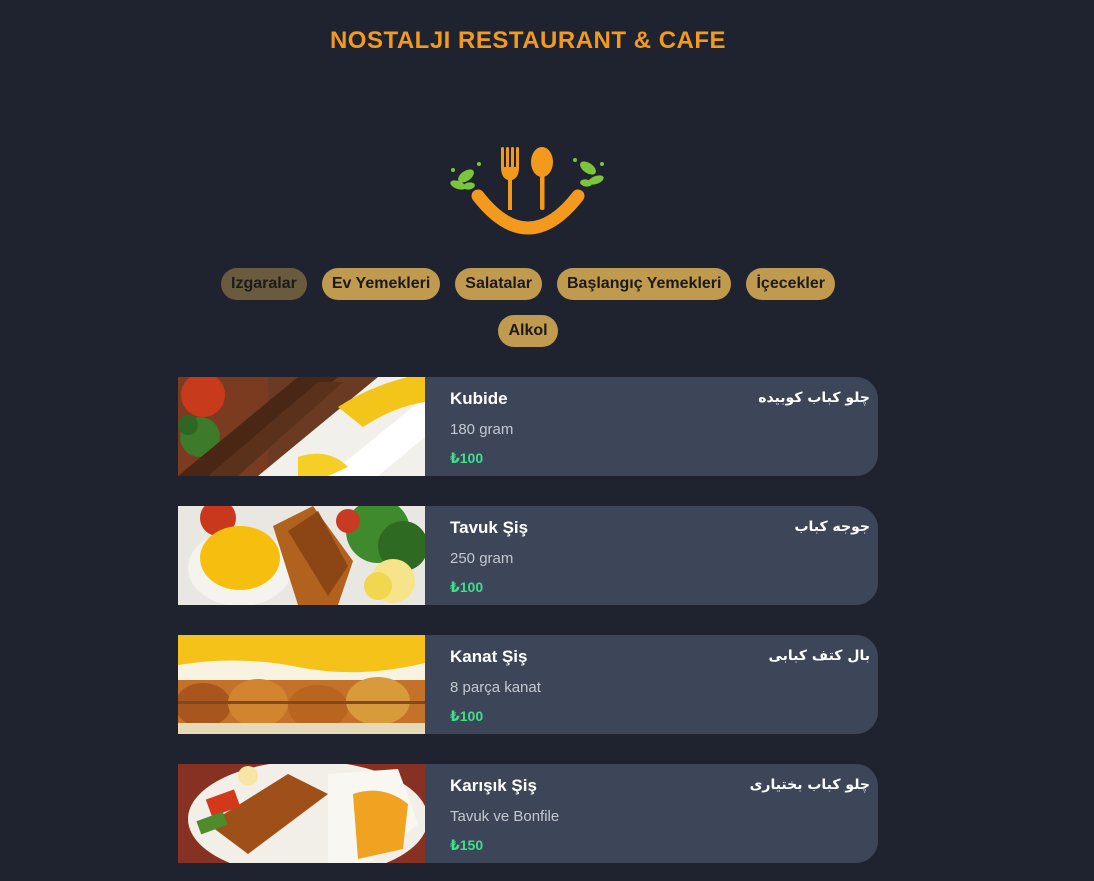 The width and height of the screenshot is (1094, 881). What do you see at coordinates (528, 555) in the screenshot?
I see `menu-item: Tavuk Şiş جوجه کباب 250 gram ₺100` at bounding box center [528, 555].